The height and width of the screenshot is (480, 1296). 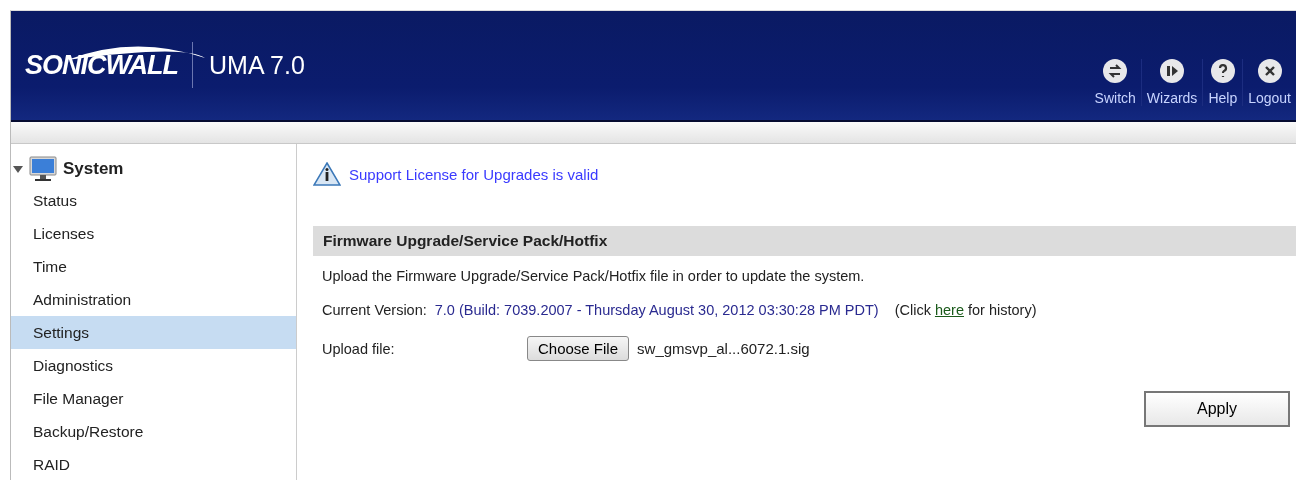 I want to click on switch-button: Switch, so click(x=1115, y=82).